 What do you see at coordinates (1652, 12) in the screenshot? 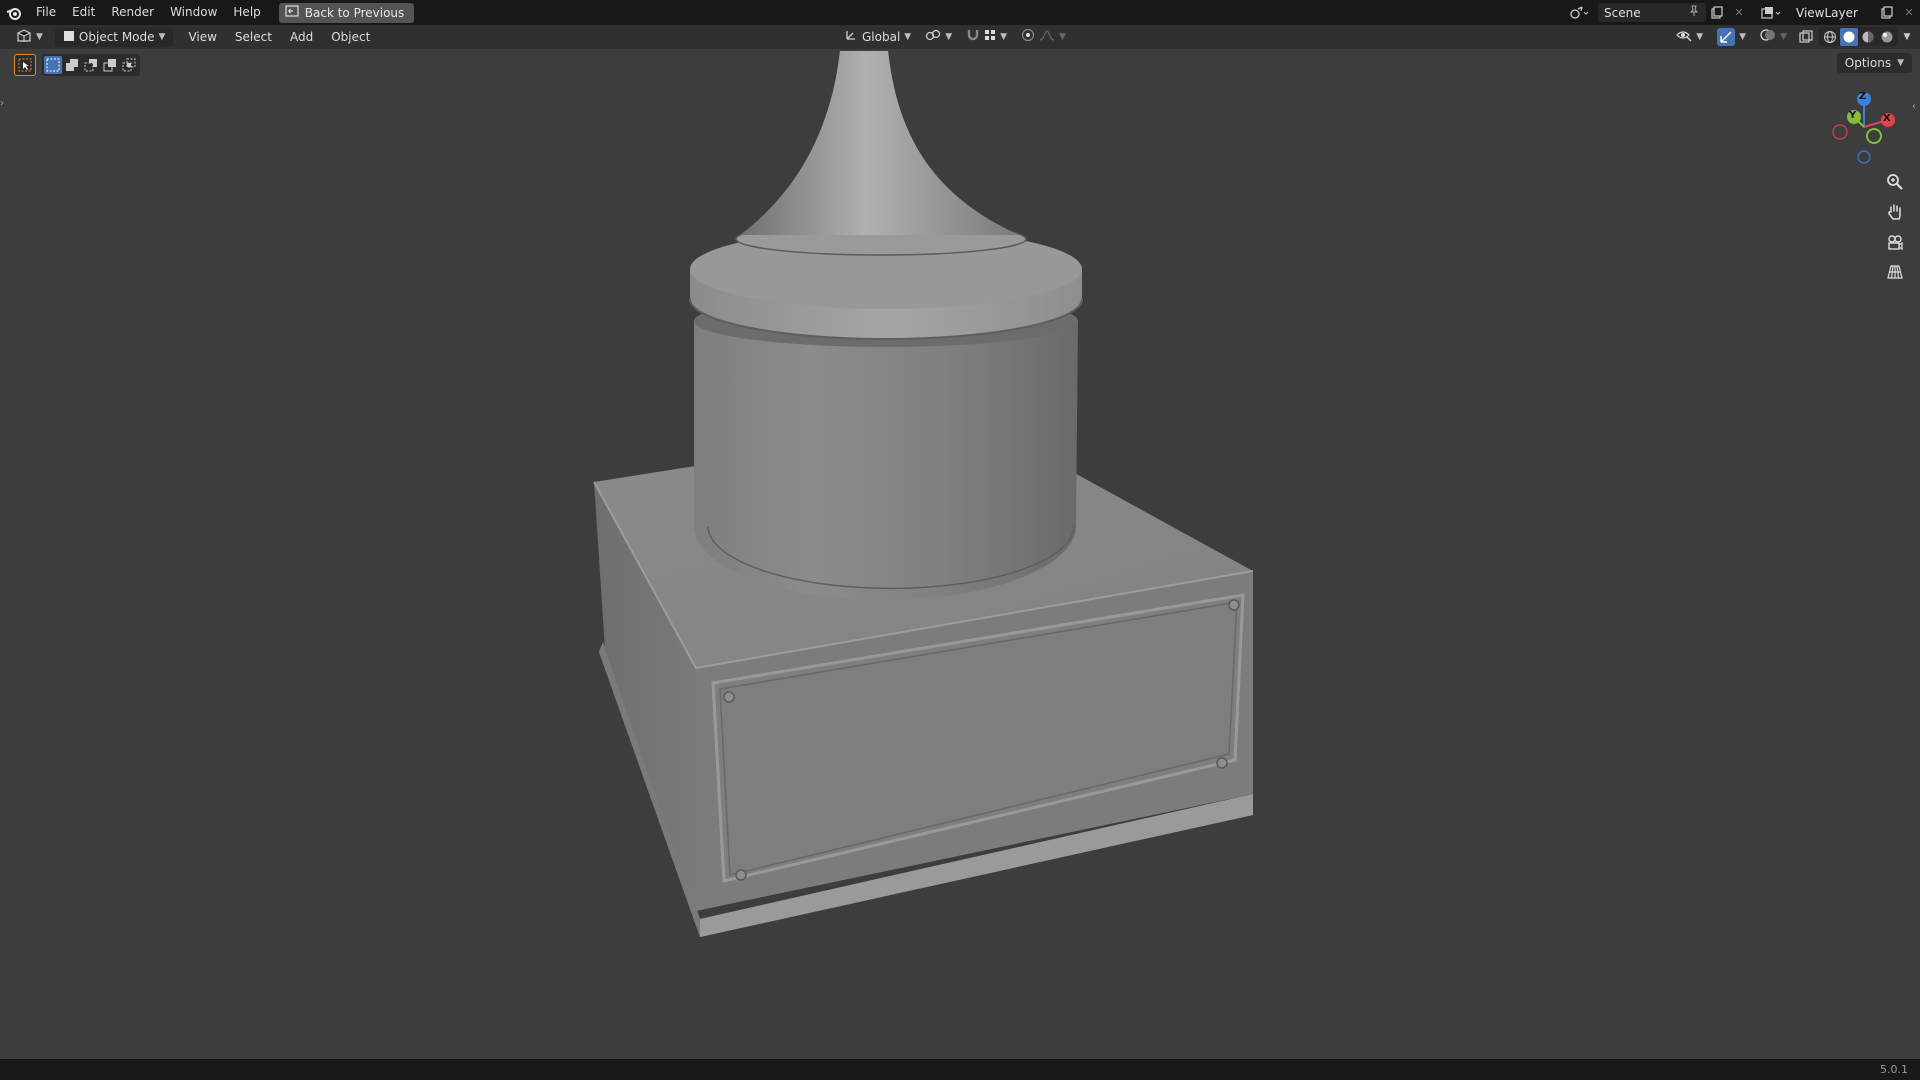
I see `scene-name-field: Scene` at bounding box center [1652, 12].